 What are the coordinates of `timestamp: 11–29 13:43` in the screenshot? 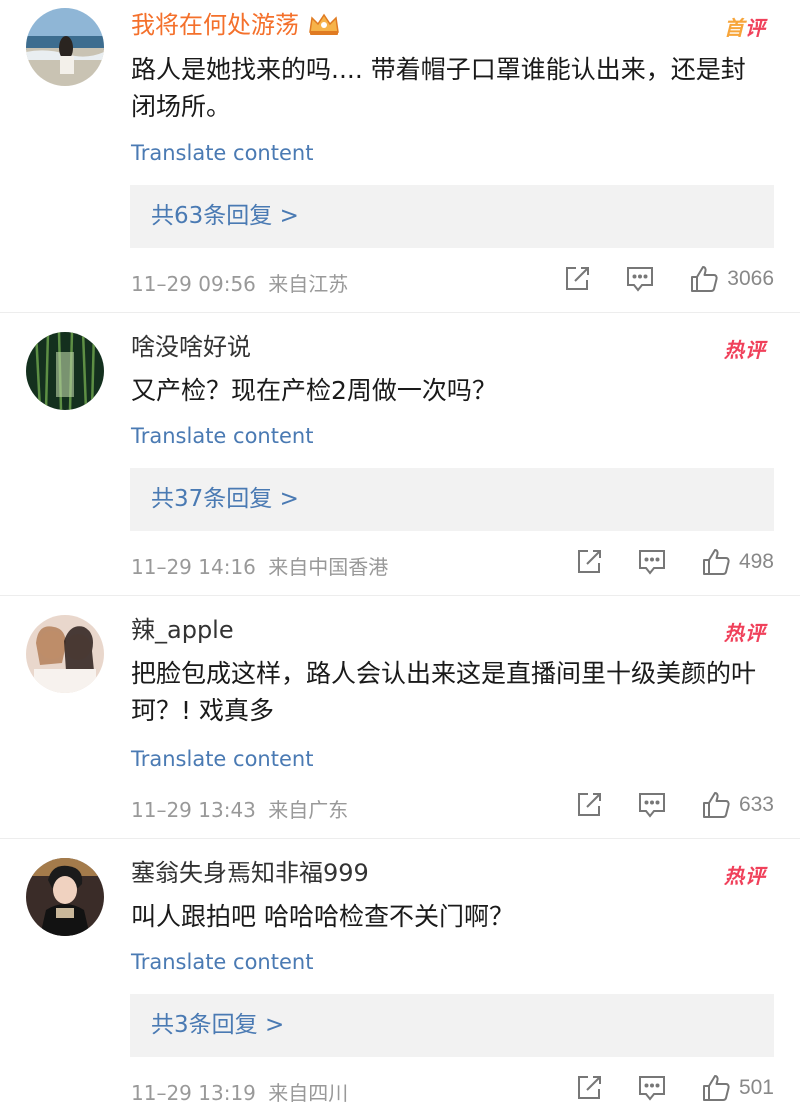 It's located at (193, 810).